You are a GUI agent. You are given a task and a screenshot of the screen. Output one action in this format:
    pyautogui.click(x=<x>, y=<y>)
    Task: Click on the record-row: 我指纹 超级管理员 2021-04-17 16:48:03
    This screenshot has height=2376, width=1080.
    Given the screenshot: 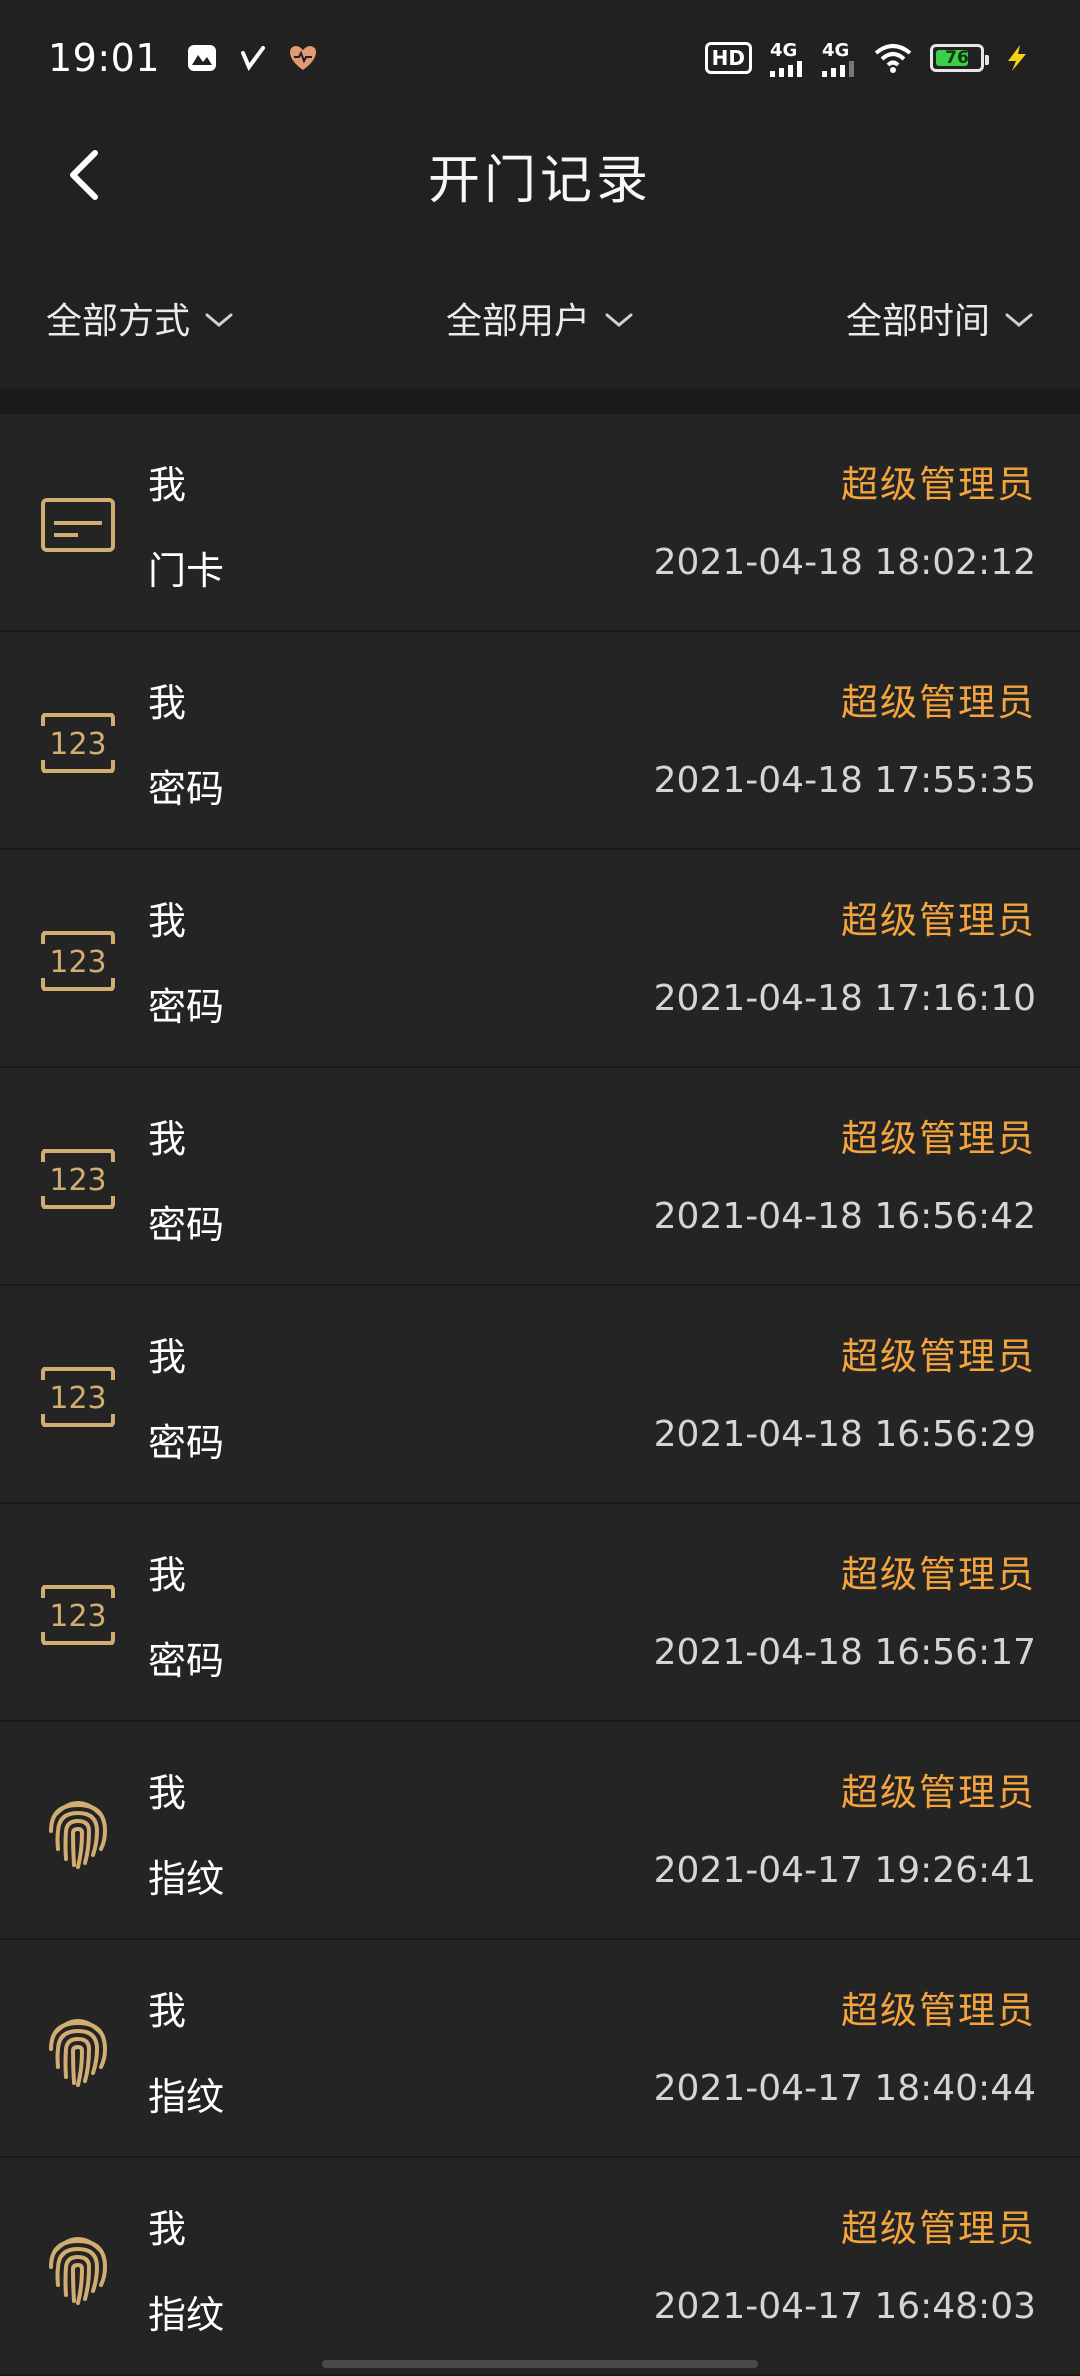 What is the action you would take?
    pyautogui.click(x=540, y=2267)
    